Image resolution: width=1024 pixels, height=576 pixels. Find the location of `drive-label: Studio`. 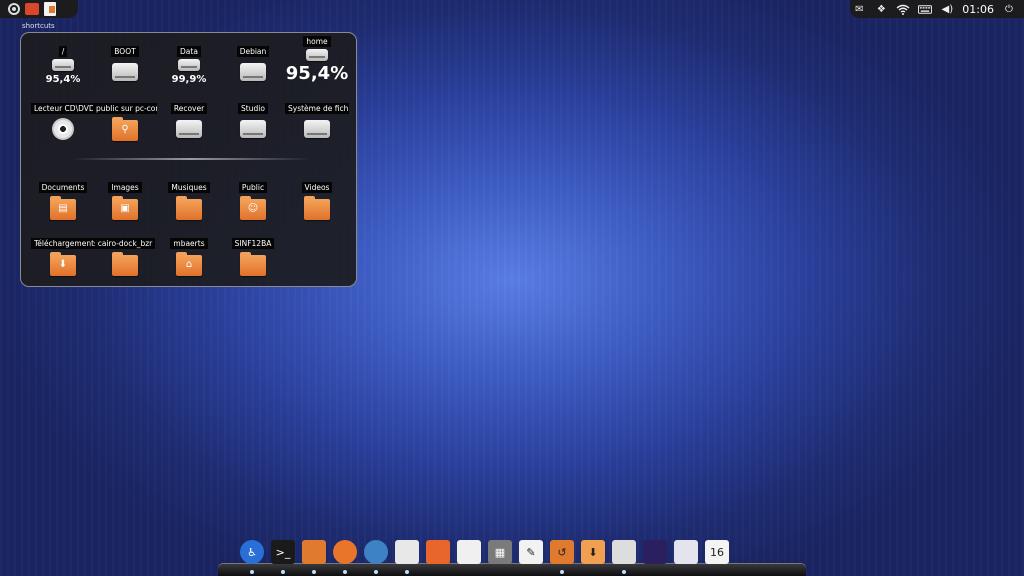

drive-label: Studio is located at coordinates (253, 108).